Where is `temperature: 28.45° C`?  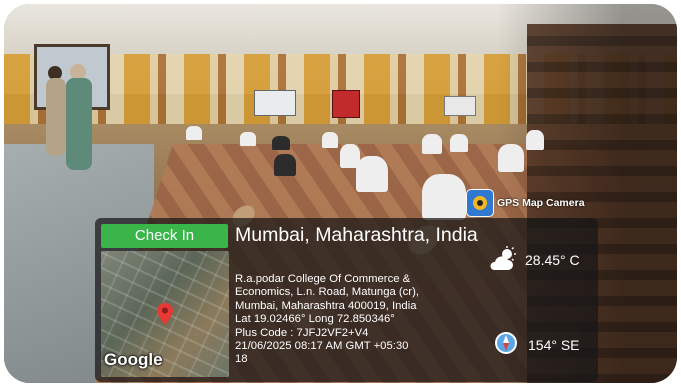 temperature: 28.45° C is located at coordinates (552, 260).